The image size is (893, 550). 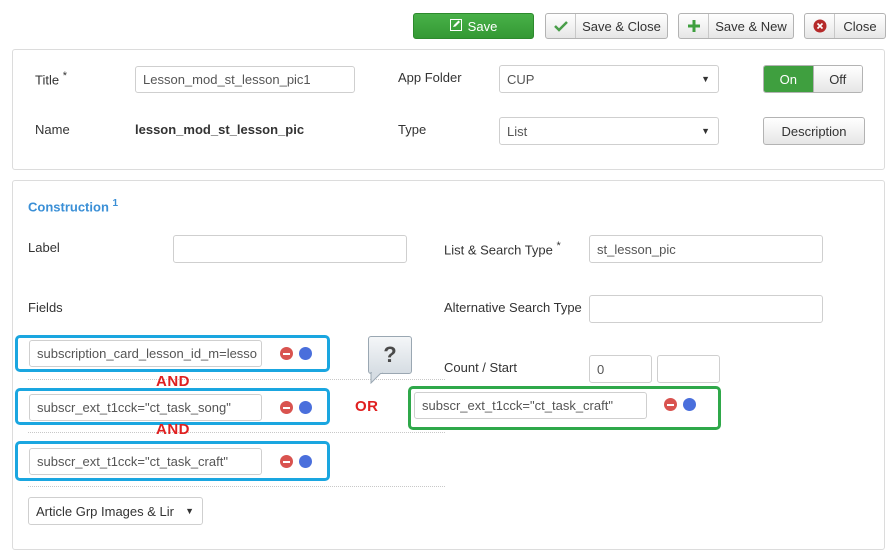 What do you see at coordinates (73, 206) in the screenshot?
I see `construction-heading: Construction 1` at bounding box center [73, 206].